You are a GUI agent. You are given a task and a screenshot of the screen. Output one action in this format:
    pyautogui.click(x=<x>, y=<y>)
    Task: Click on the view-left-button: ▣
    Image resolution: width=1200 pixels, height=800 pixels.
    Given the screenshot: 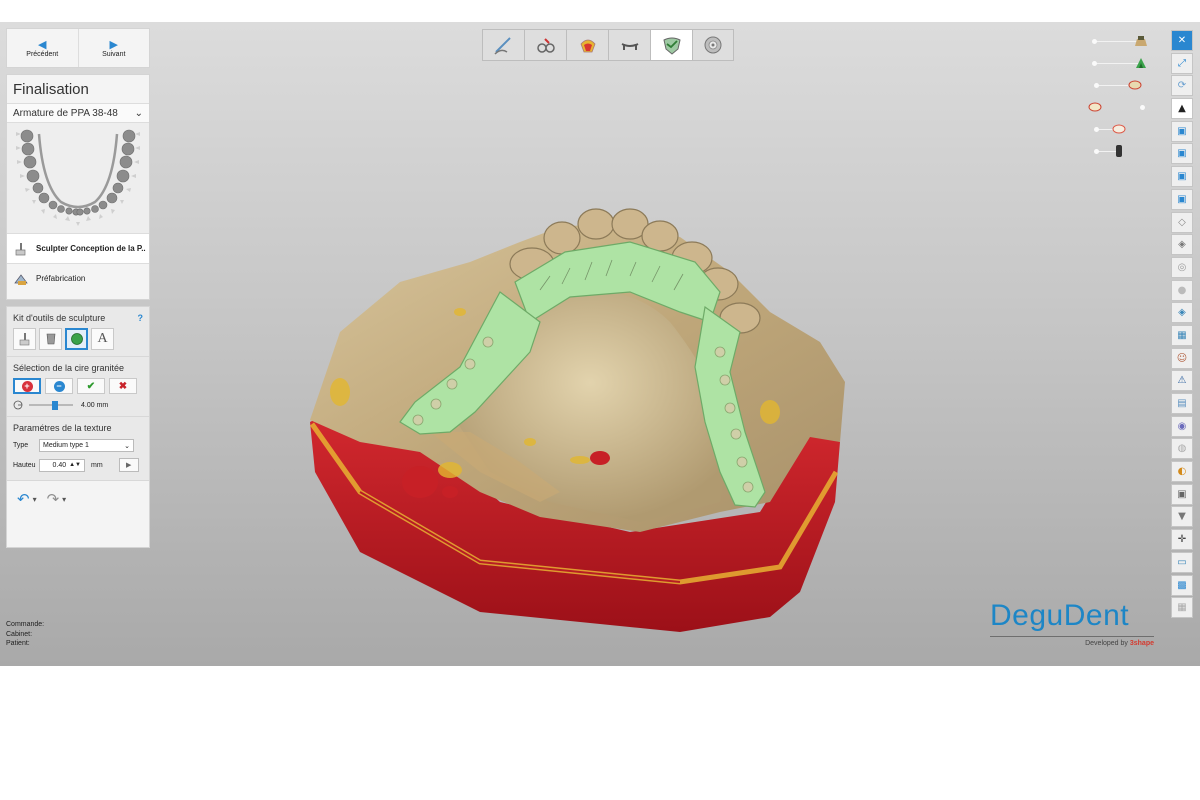 What is the action you would take?
    pyautogui.click(x=1182, y=177)
    